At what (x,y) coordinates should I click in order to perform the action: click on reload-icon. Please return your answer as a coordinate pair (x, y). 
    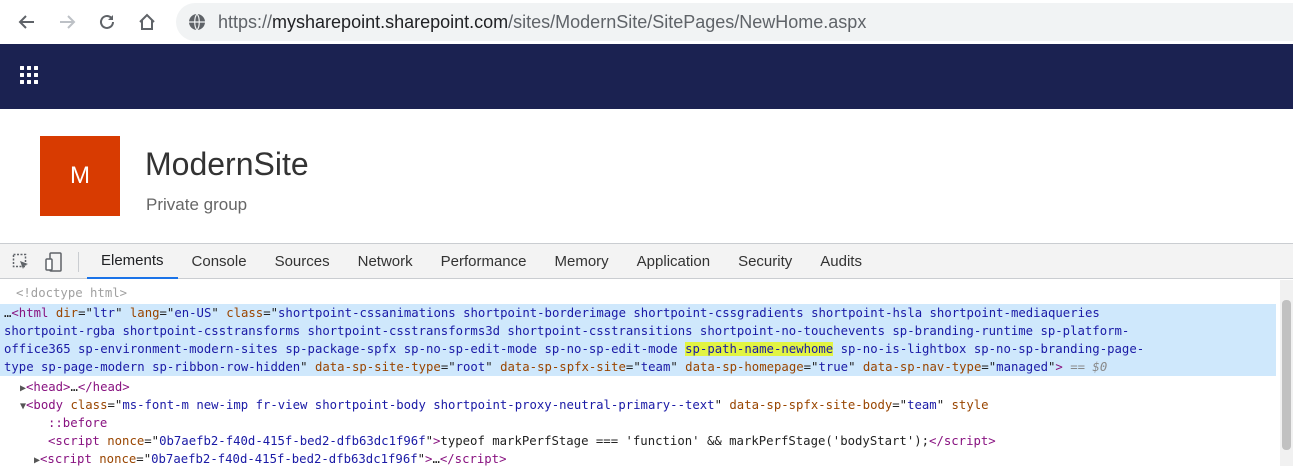
    Looking at the image, I should click on (107, 21).